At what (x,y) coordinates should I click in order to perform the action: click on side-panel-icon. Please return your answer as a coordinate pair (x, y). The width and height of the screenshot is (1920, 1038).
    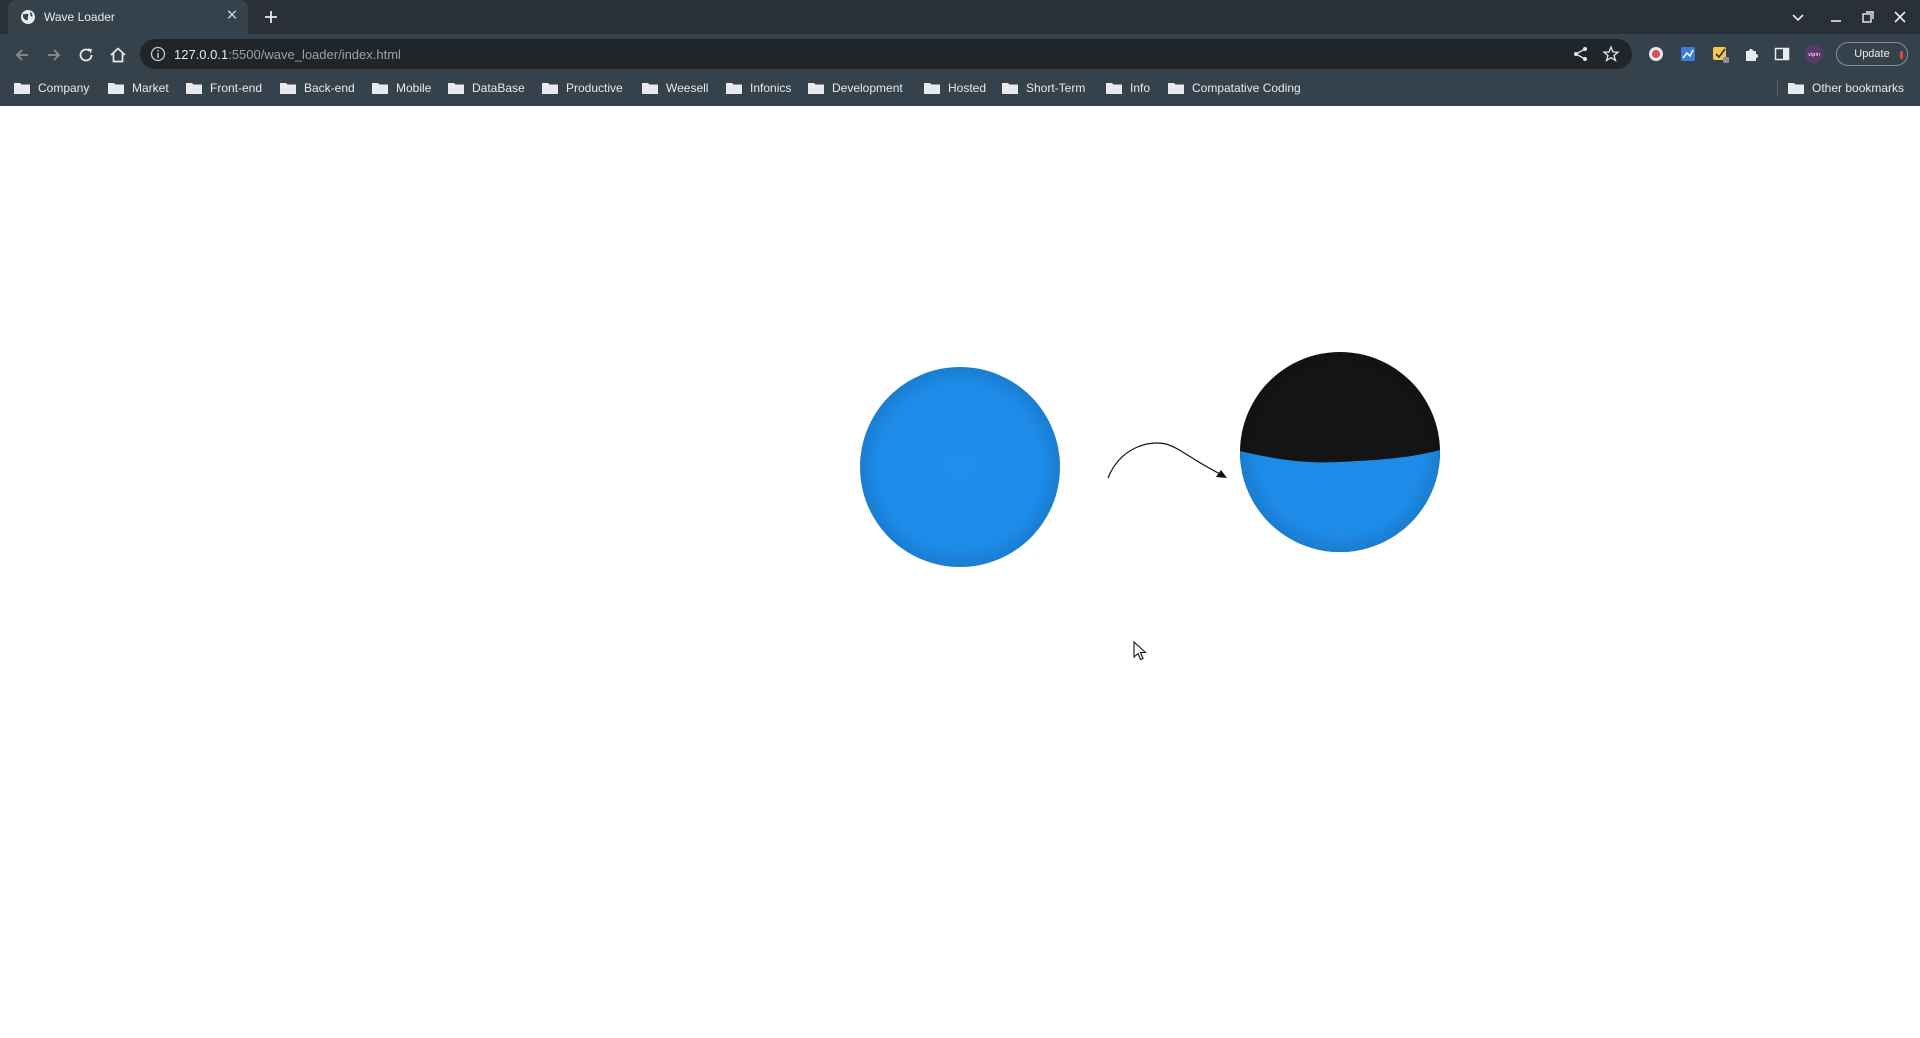
    Looking at the image, I should click on (1782, 54).